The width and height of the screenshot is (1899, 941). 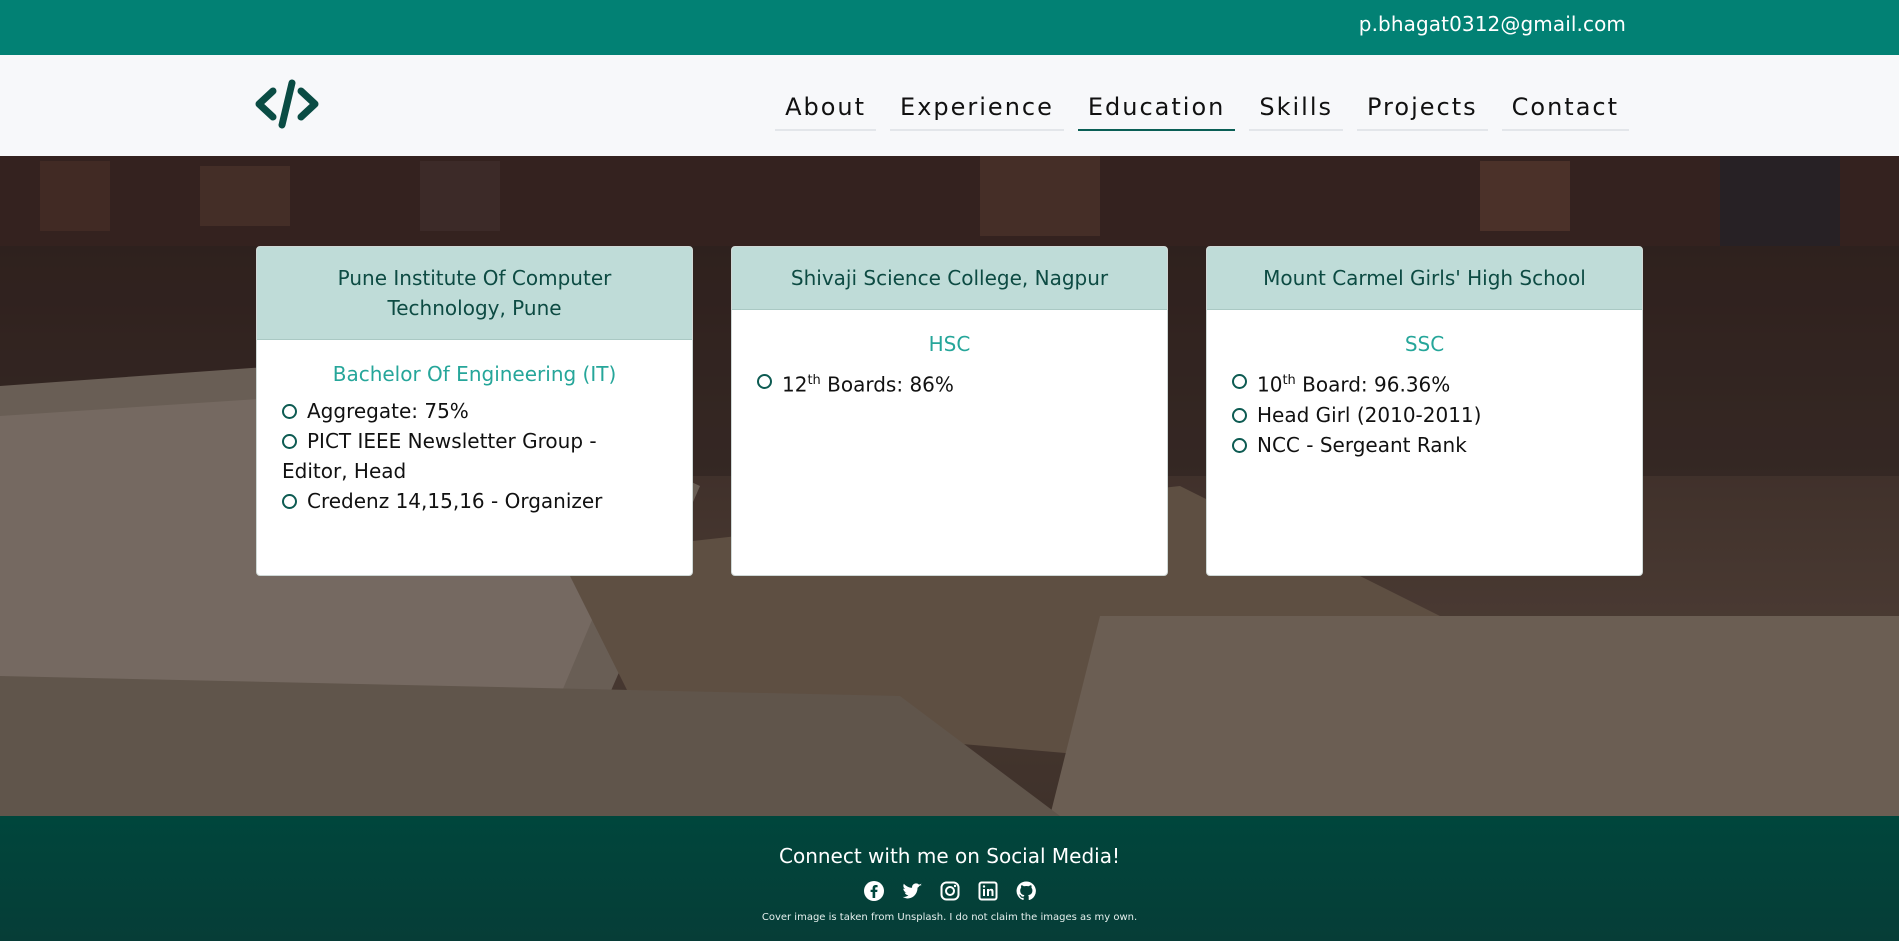 What do you see at coordinates (949, 856) in the screenshot?
I see `footer-title: Connect with me on Social Media!` at bounding box center [949, 856].